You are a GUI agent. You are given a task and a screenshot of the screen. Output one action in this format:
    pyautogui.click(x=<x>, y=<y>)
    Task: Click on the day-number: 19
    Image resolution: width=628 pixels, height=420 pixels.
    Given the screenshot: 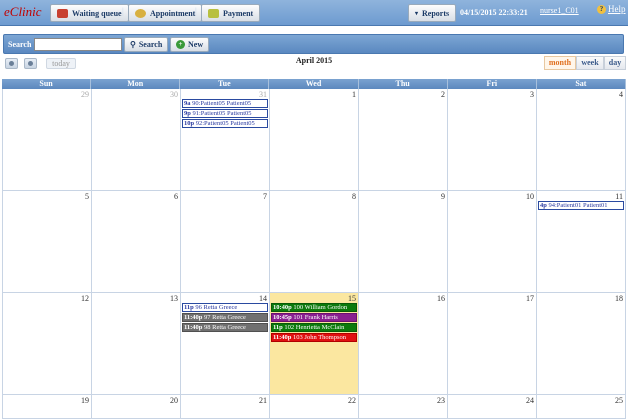 What is the action you would take?
    pyautogui.click(x=85, y=400)
    